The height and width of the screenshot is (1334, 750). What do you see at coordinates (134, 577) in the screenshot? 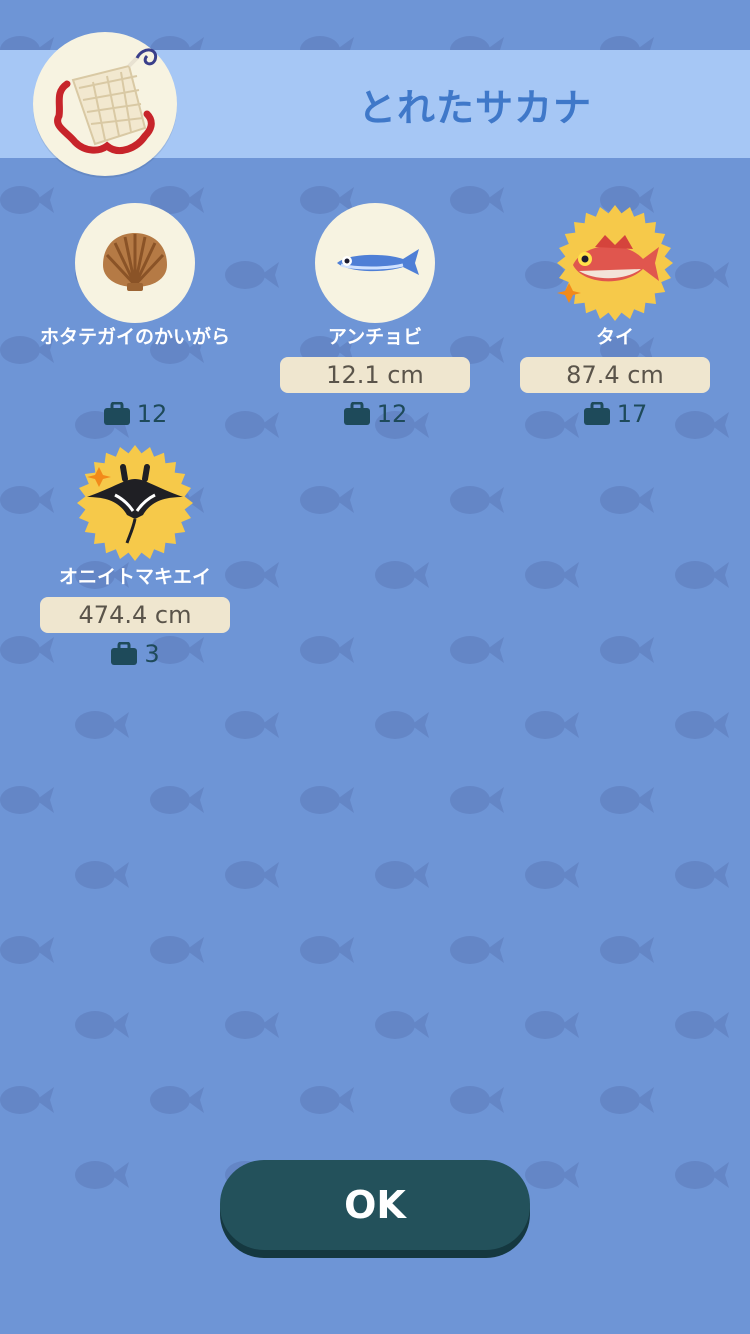
I see `item-name: オニイトマキエイ` at bounding box center [134, 577].